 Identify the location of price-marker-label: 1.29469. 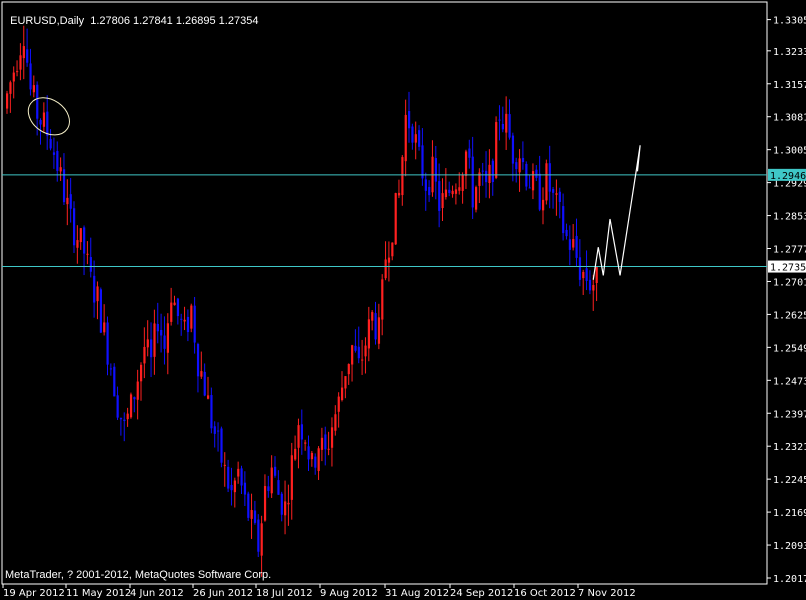
(788, 176).